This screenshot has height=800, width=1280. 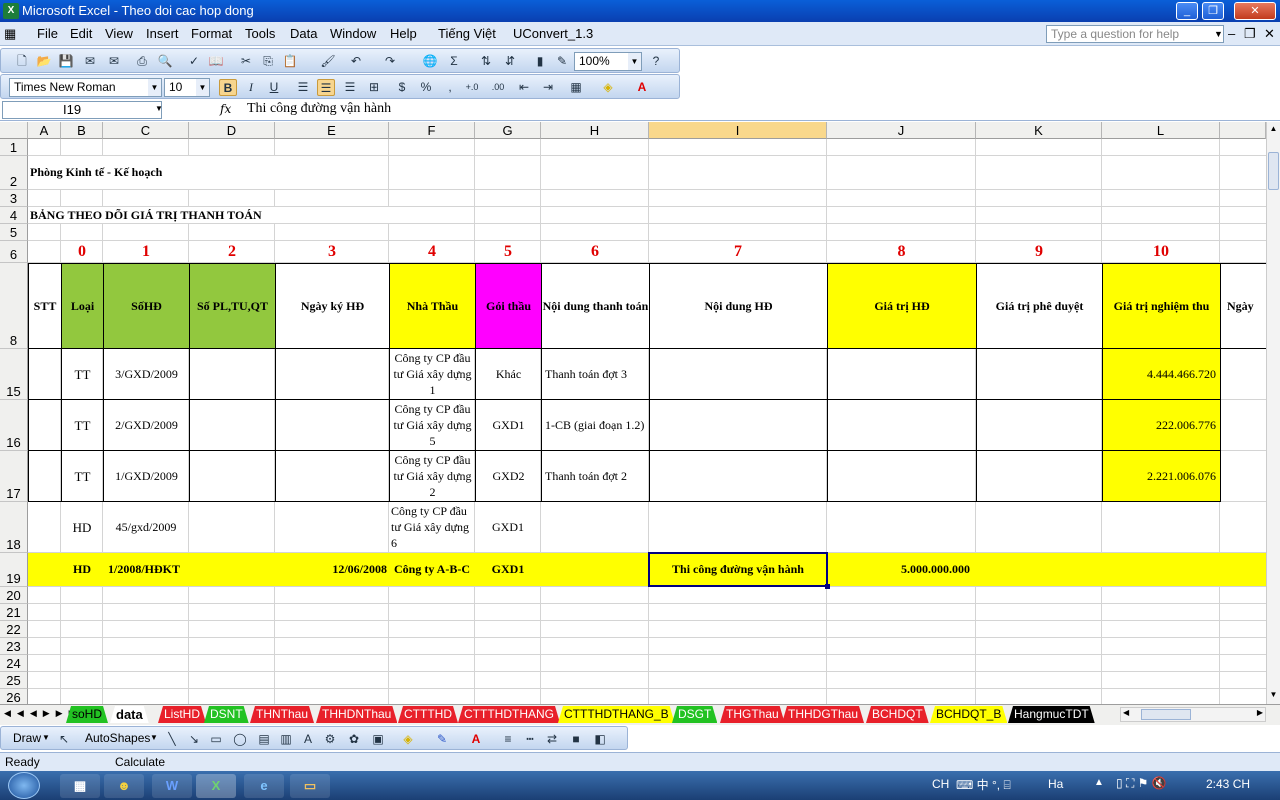 What do you see at coordinates (14, 595) in the screenshot?
I see `row-header-20: 20` at bounding box center [14, 595].